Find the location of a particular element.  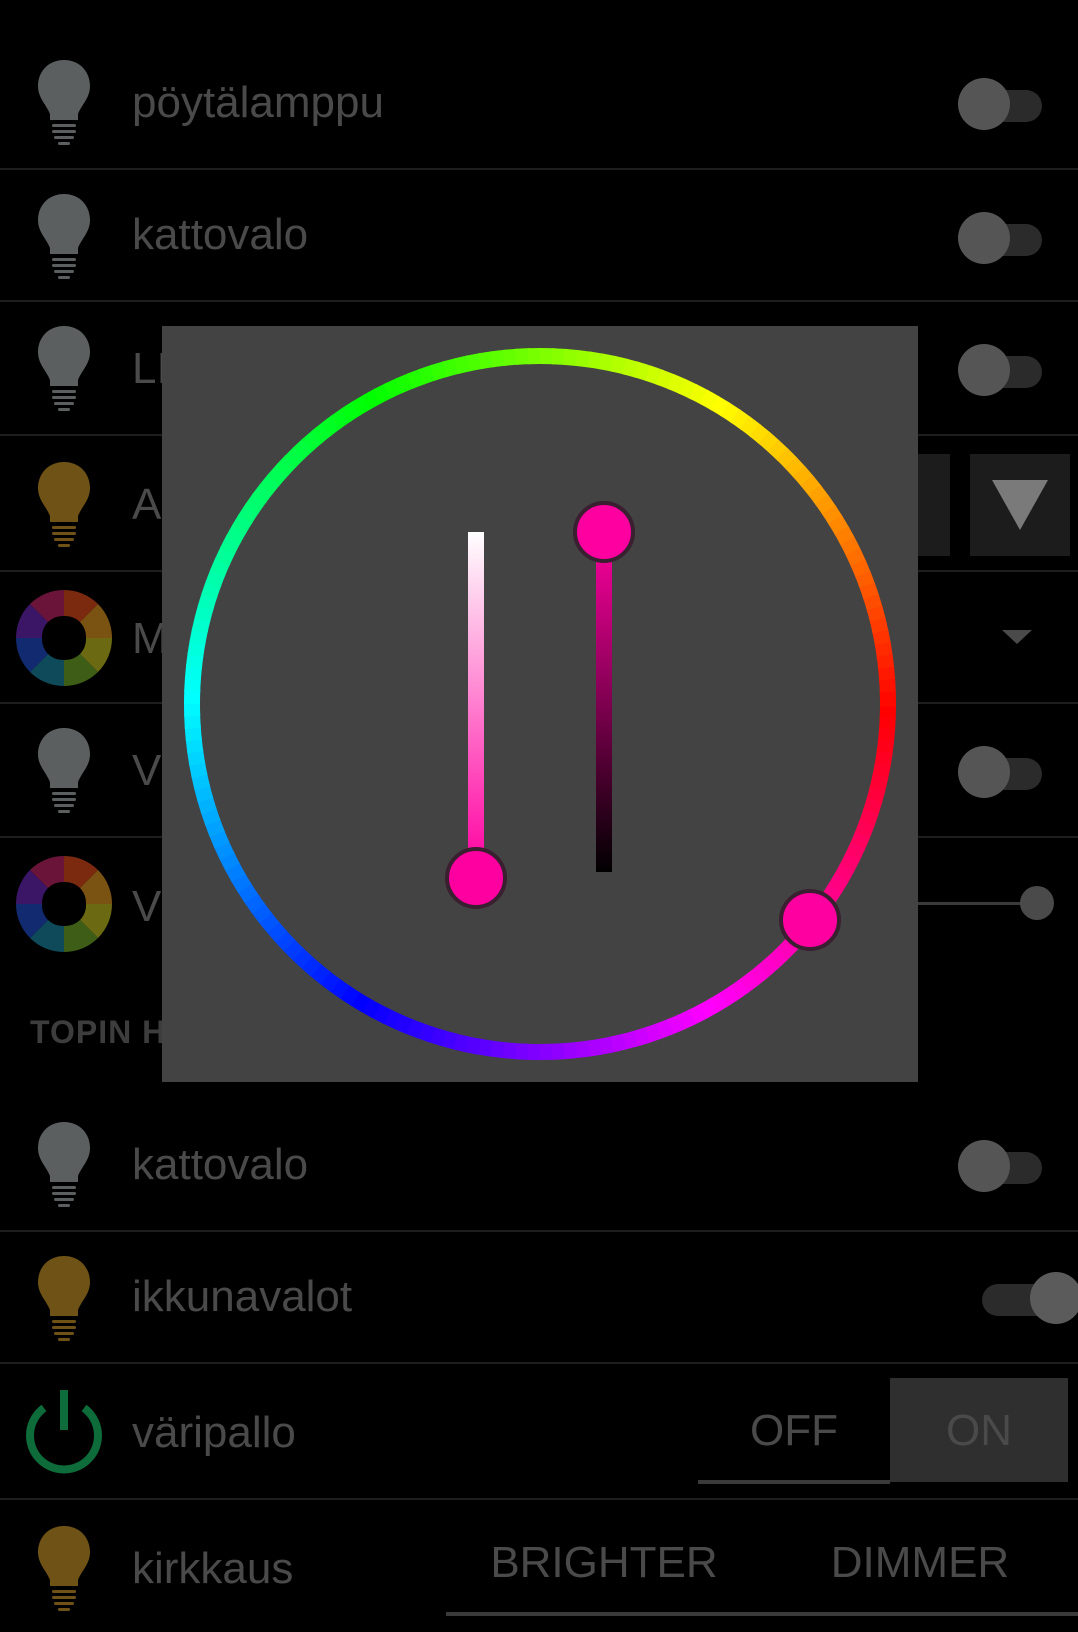

device-label: pöytälamppu is located at coordinates (258, 102).